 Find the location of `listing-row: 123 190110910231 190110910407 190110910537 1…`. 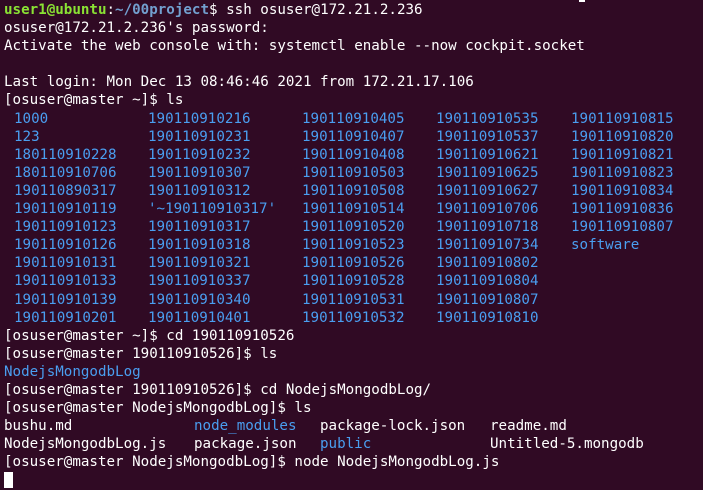

listing-row: 123 190110910231 190110910407 190110910537 1… is located at coordinates (353, 137).